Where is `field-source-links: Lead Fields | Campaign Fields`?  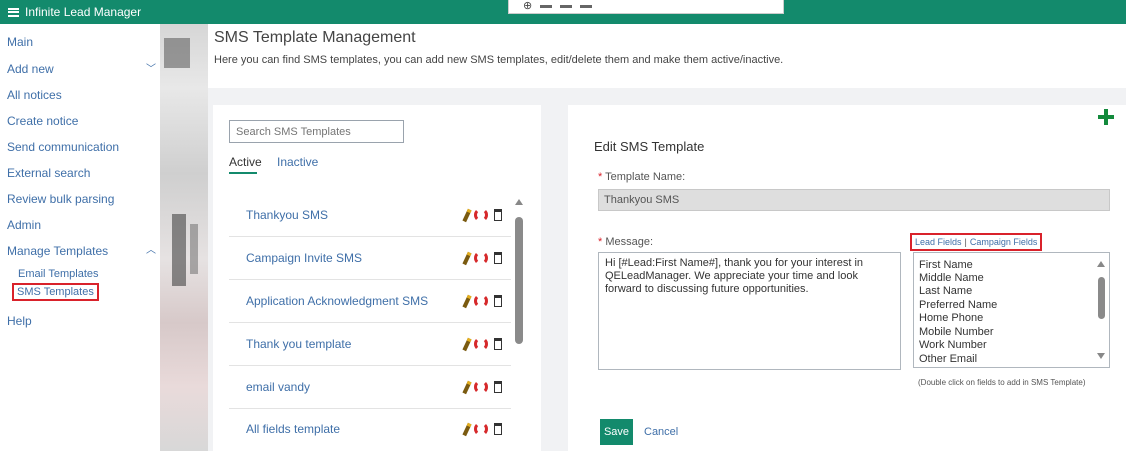
field-source-links: Lead Fields | Campaign Fields is located at coordinates (976, 242).